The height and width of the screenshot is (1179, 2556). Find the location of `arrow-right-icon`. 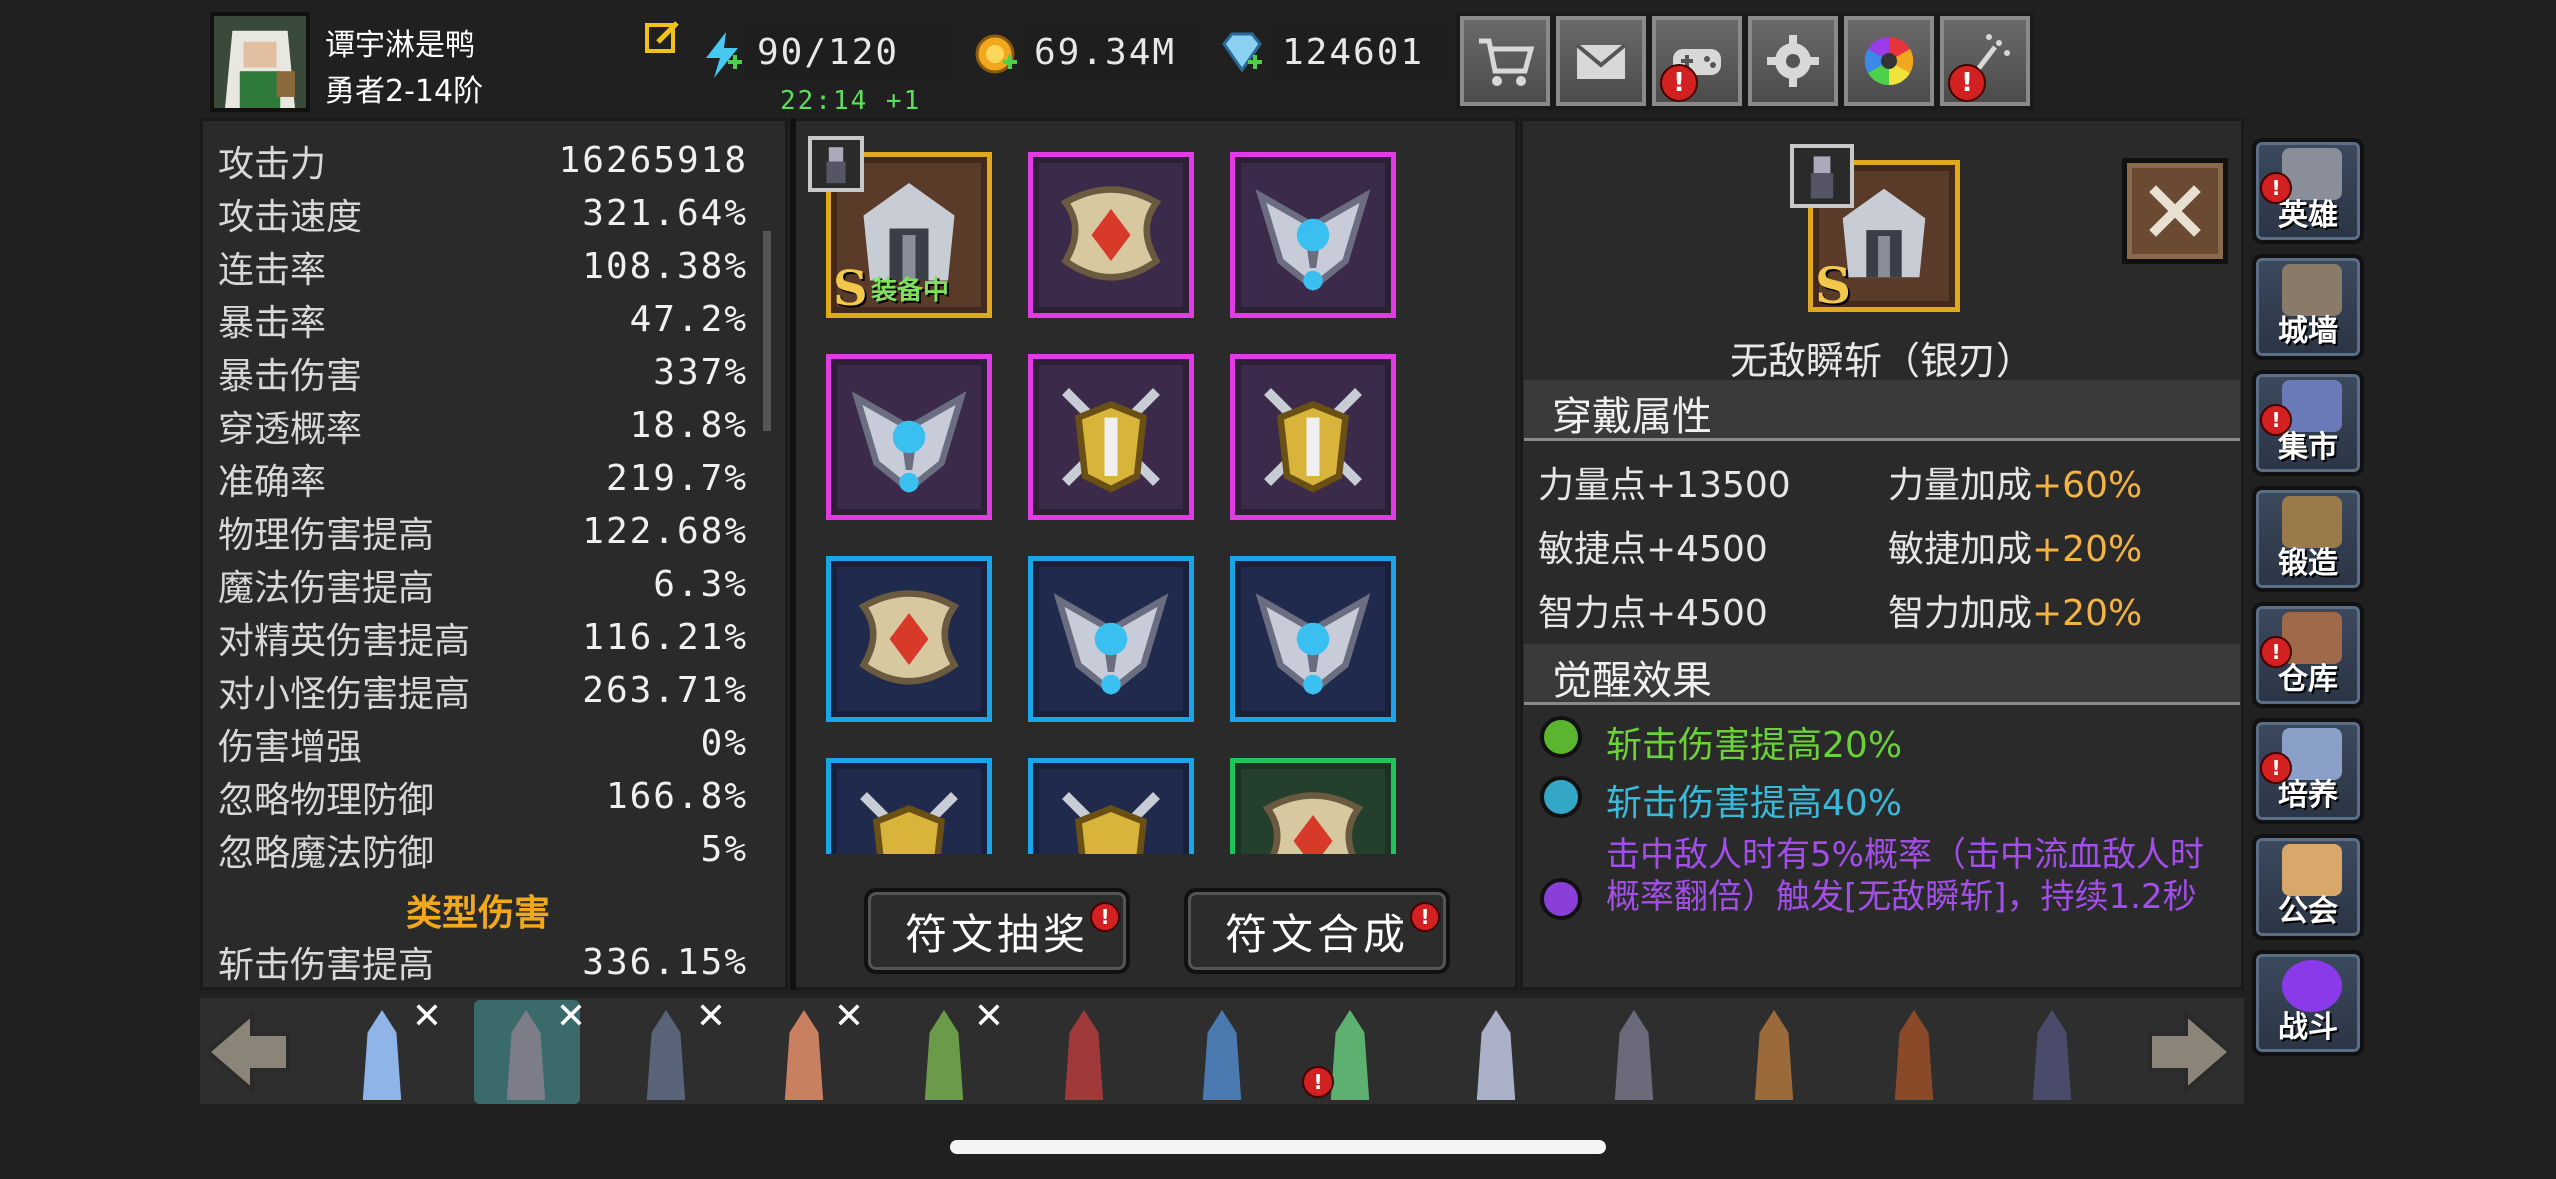

arrow-right-icon is located at coordinates (2191, 1052).